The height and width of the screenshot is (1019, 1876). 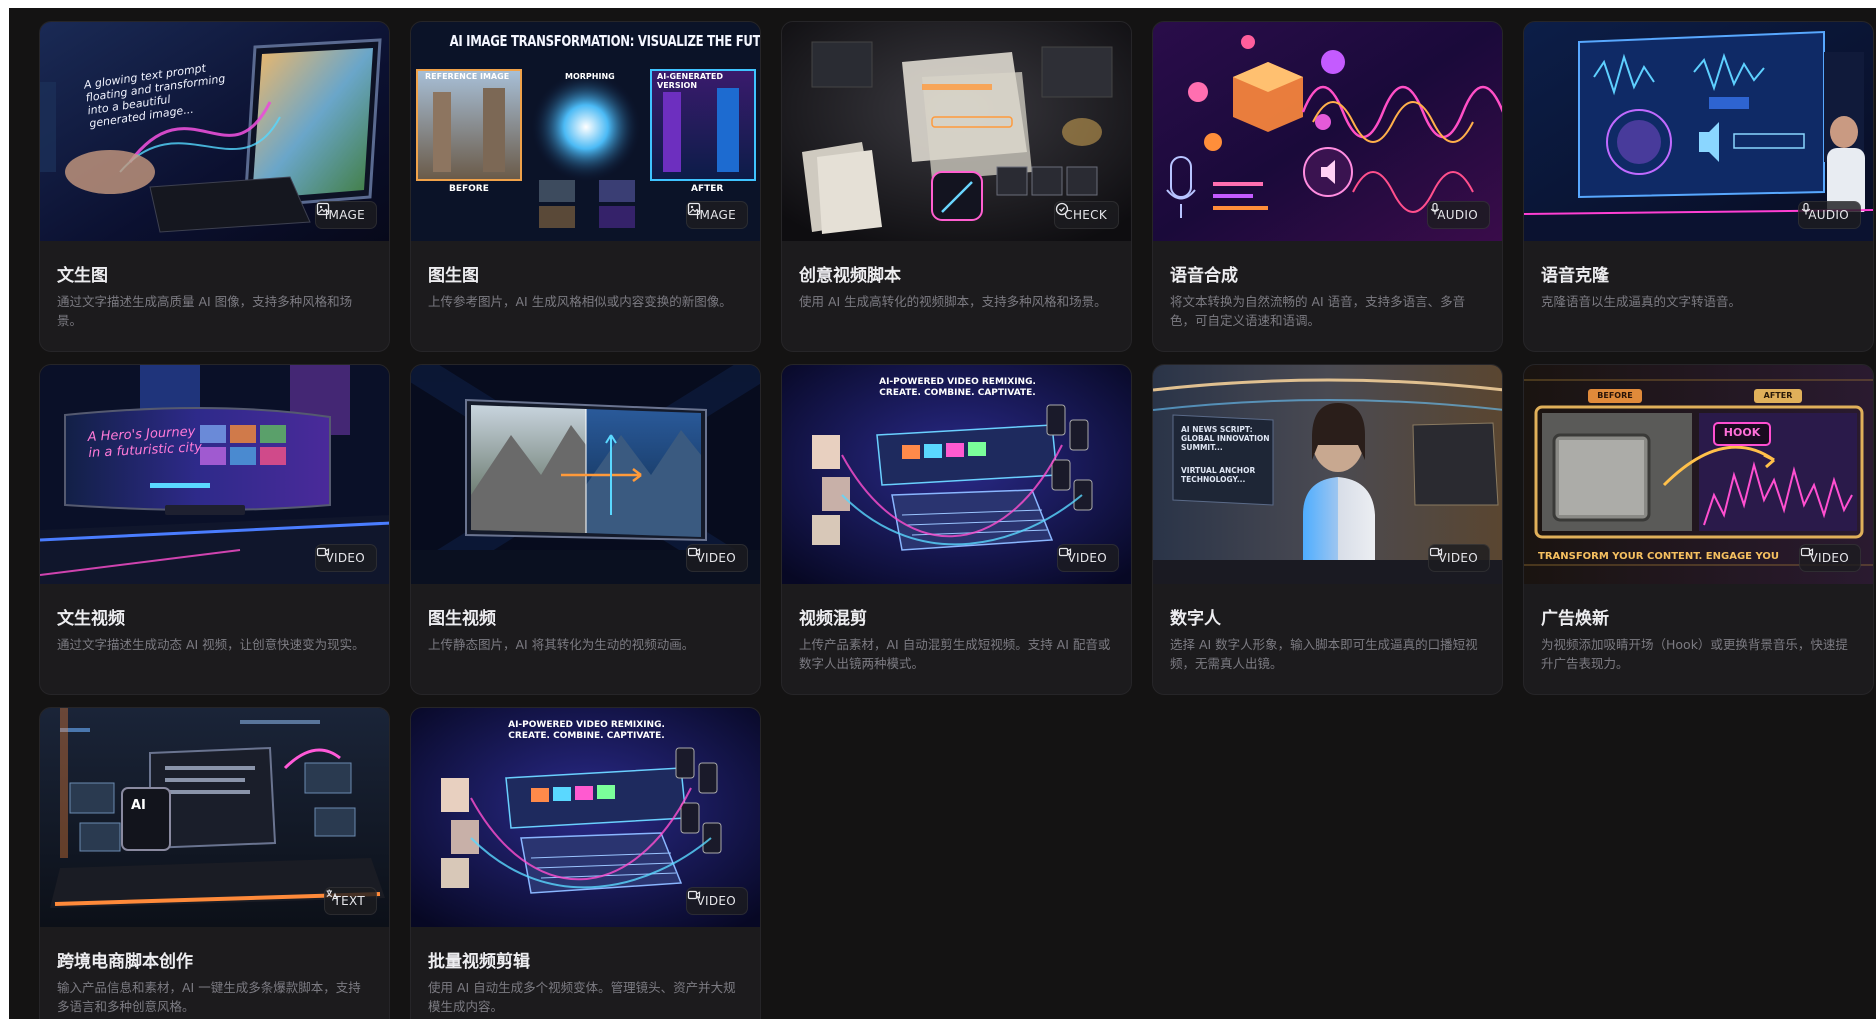 What do you see at coordinates (1641, 301) in the screenshot?
I see `card-description: 克隆语音以生成逼真的文字转语音。` at bounding box center [1641, 301].